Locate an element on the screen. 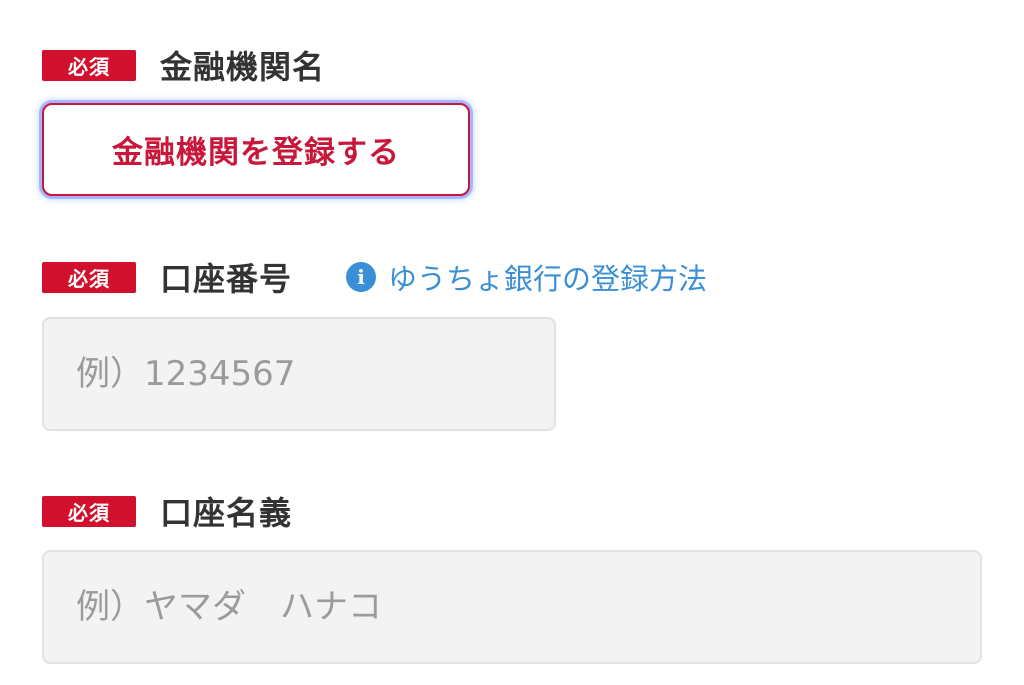 This screenshot has height=685, width=1024. bank-name-label-row: 必須 金融機関名 is located at coordinates (183, 65).